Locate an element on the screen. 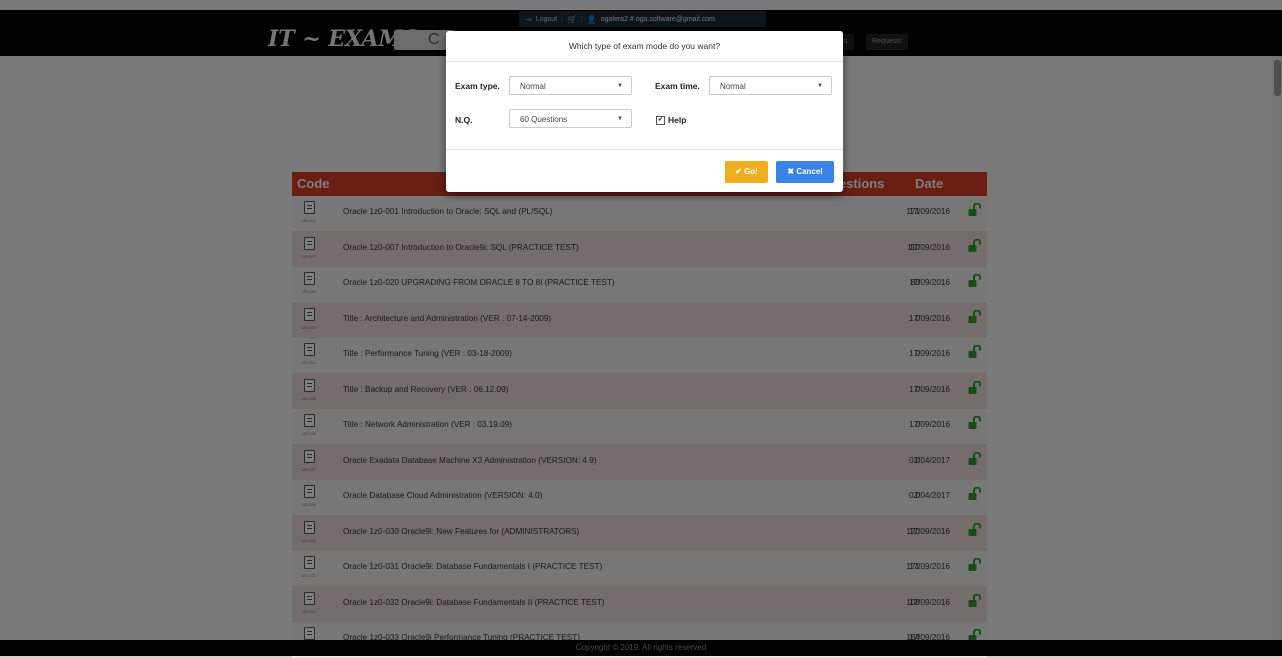 This screenshot has height=658, width=1282. dialog-title: Which type of exam mode do you want? is located at coordinates (644, 46).